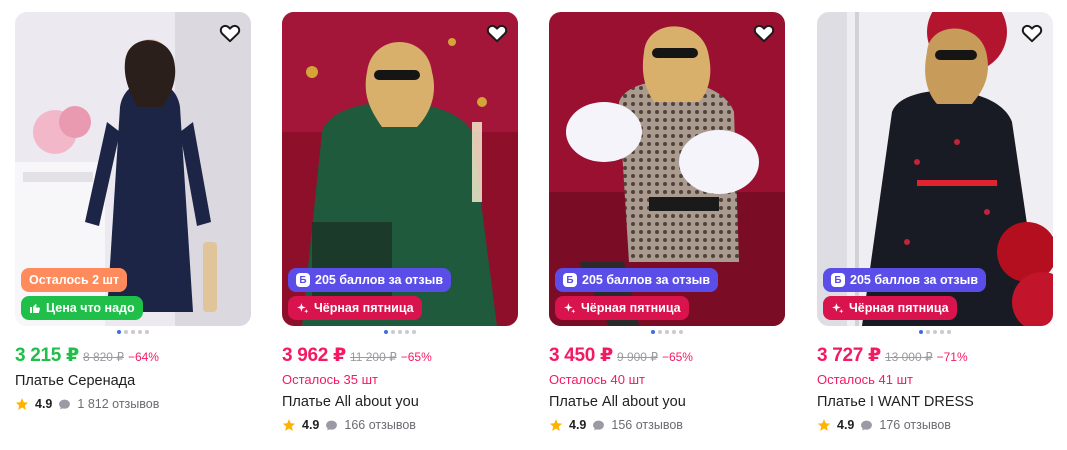  Describe the element at coordinates (47, 355) in the screenshot. I see `current-price: 3 215 ₽` at that location.